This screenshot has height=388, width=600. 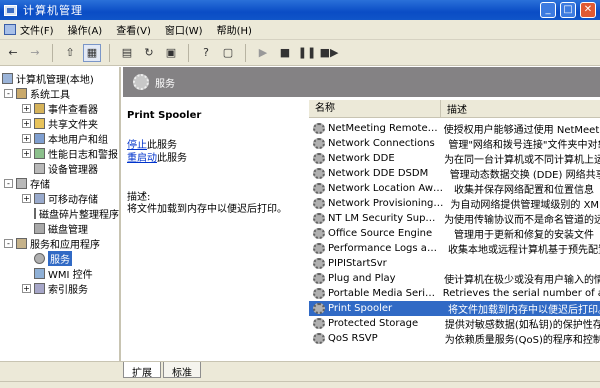 What do you see at coordinates (142, 370) in the screenshot?
I see `tab-extended: 扩展` at bounding box center [142, 370].